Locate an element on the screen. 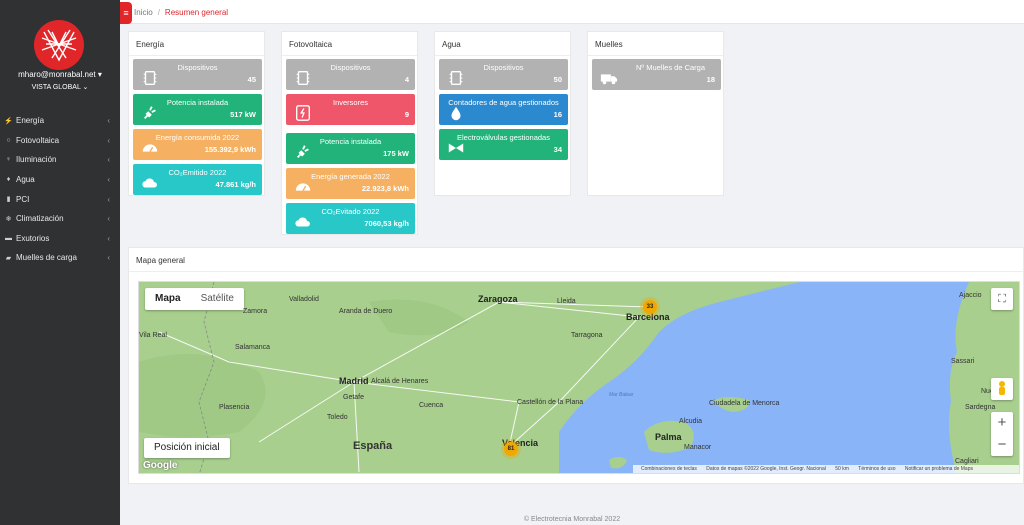  card-energia-generada: Energía generada 2022 22.923,8 kWh is located at coordinates (350, 183).